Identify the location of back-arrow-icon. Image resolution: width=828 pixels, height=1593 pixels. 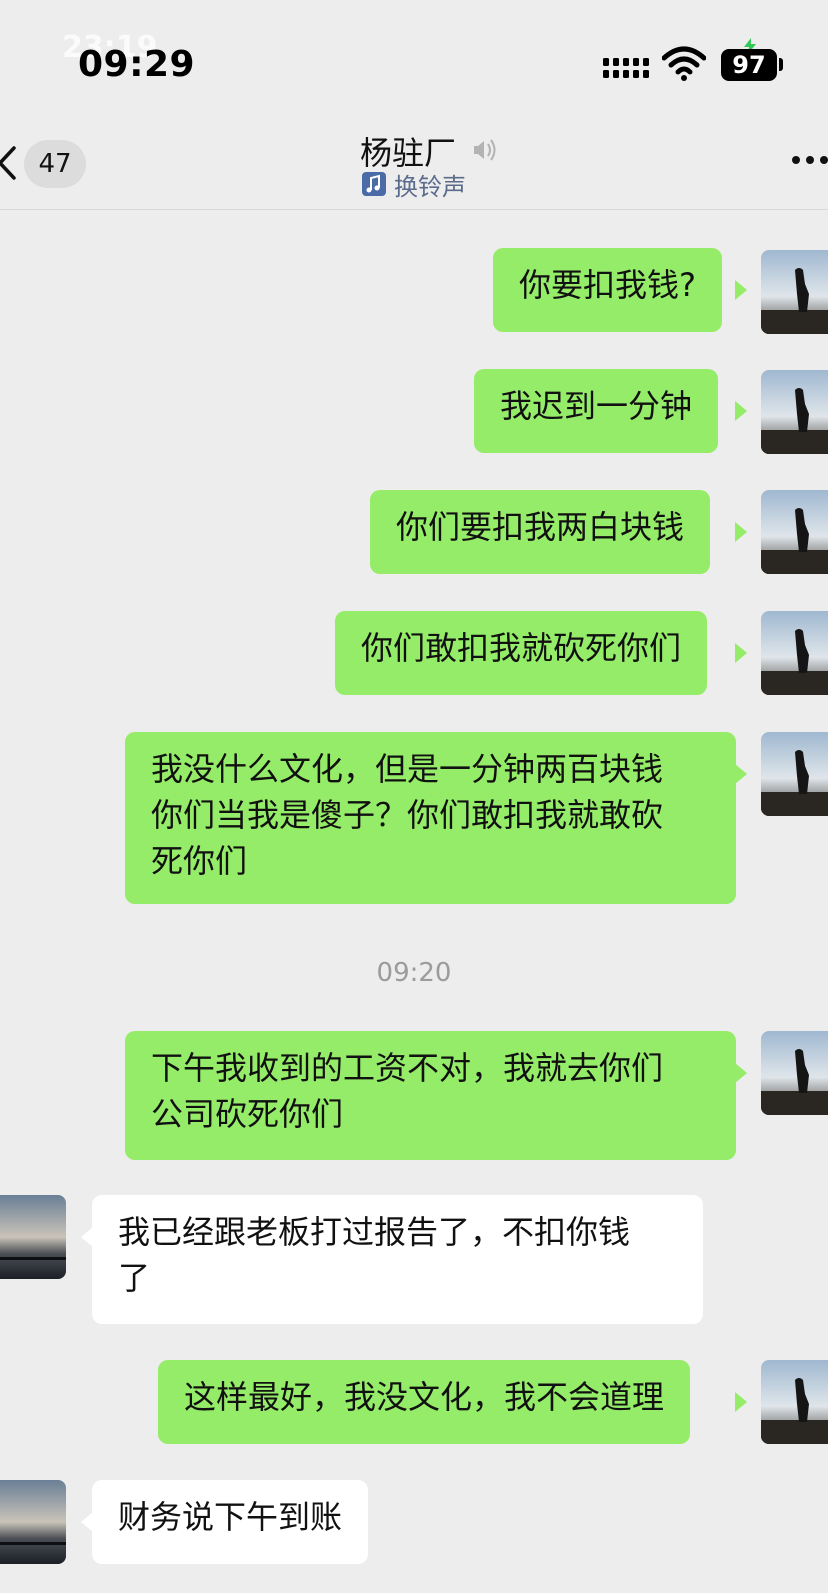
(10, 163).